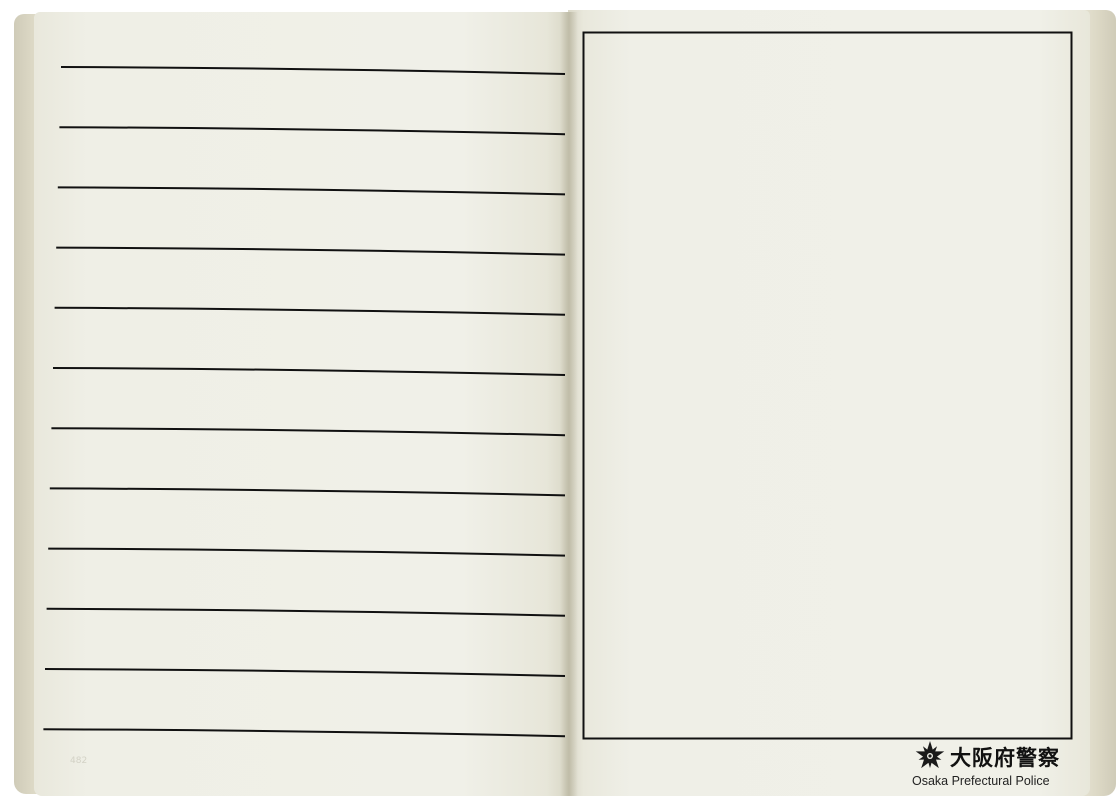 The image size is (1118, 806). What do you see at coordinates (930, 756) in the screenshot?
I see `police-emblem-icon` at bounding box center [930, 756].